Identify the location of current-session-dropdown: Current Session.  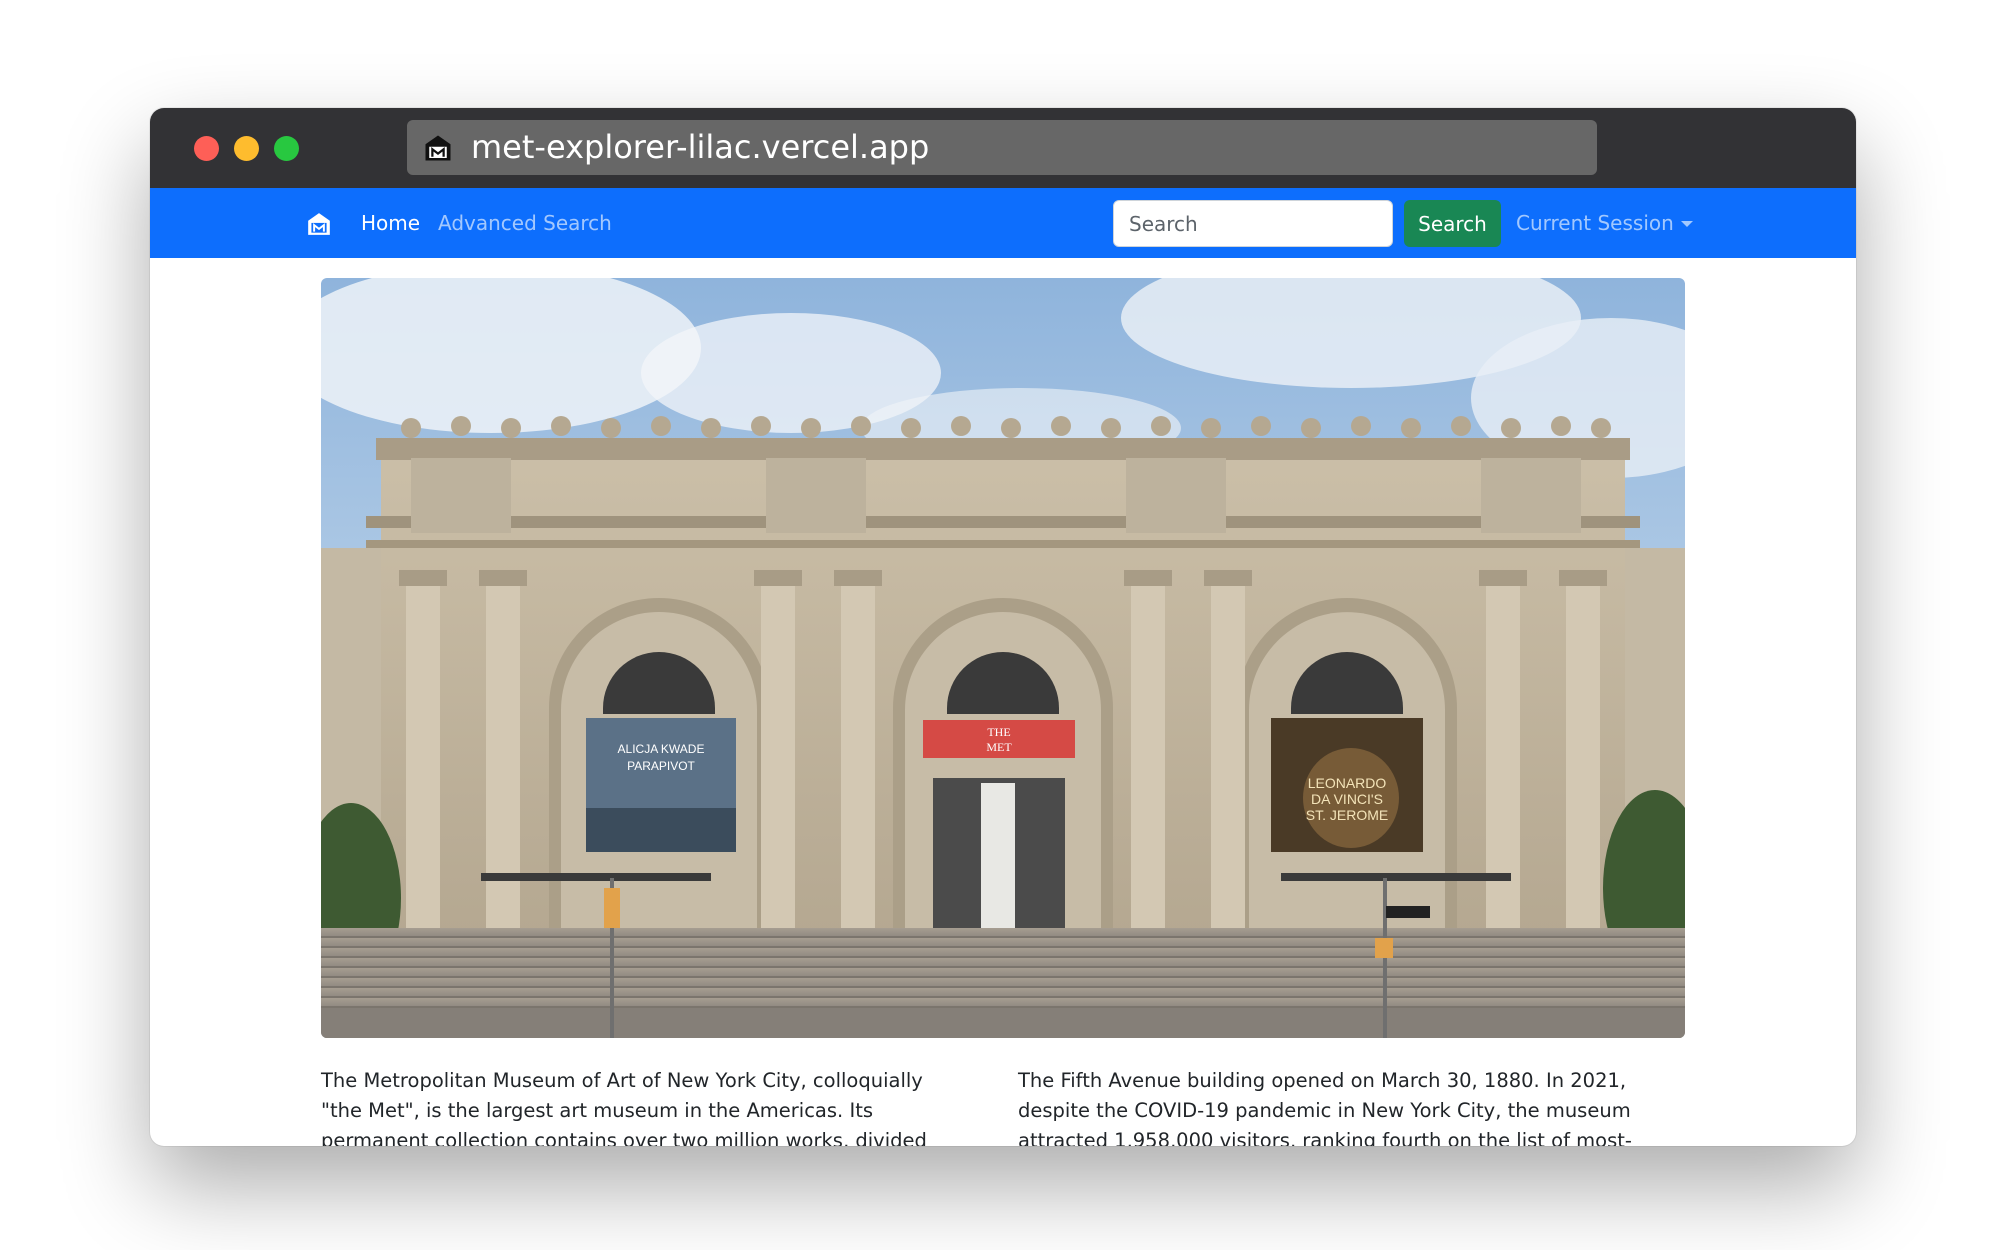
(1604, 223).